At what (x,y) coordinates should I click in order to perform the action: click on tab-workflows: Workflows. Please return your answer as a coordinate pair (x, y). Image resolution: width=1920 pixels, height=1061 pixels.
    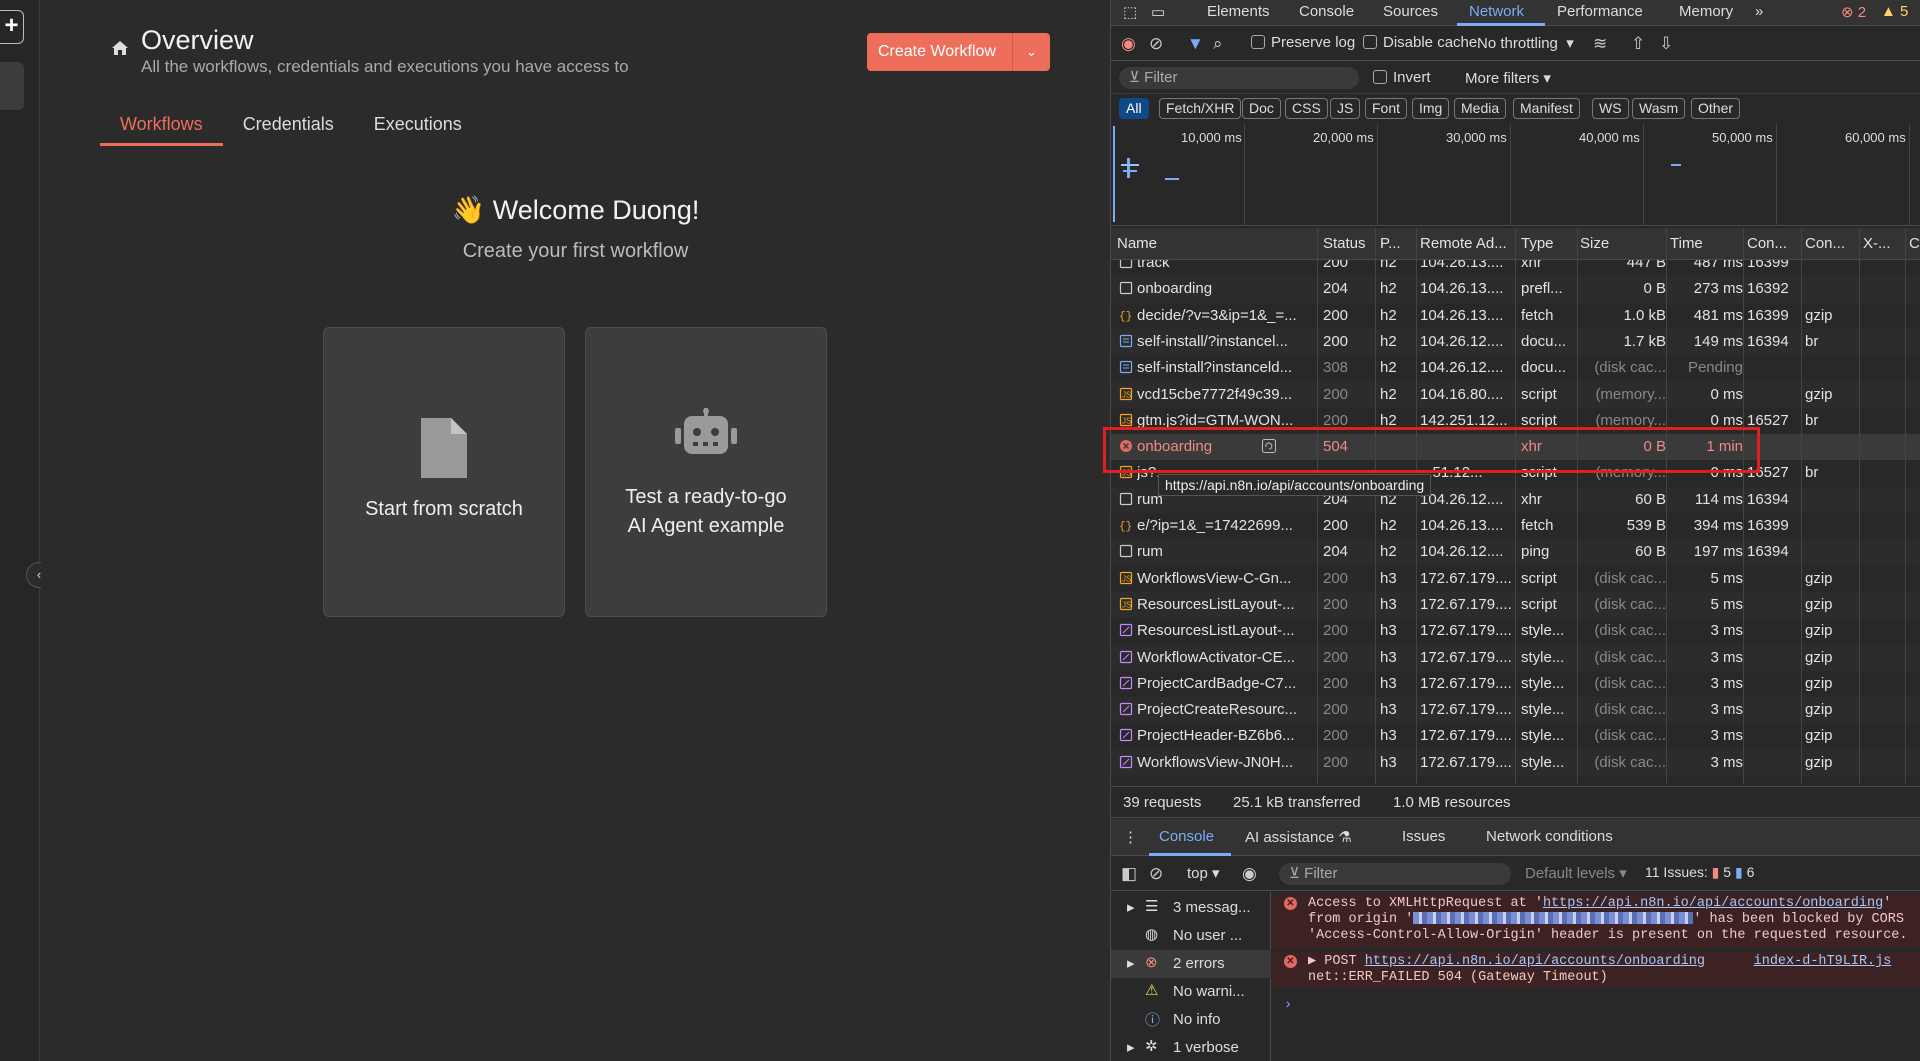
    Looking at the image, I should click on (161, 127).